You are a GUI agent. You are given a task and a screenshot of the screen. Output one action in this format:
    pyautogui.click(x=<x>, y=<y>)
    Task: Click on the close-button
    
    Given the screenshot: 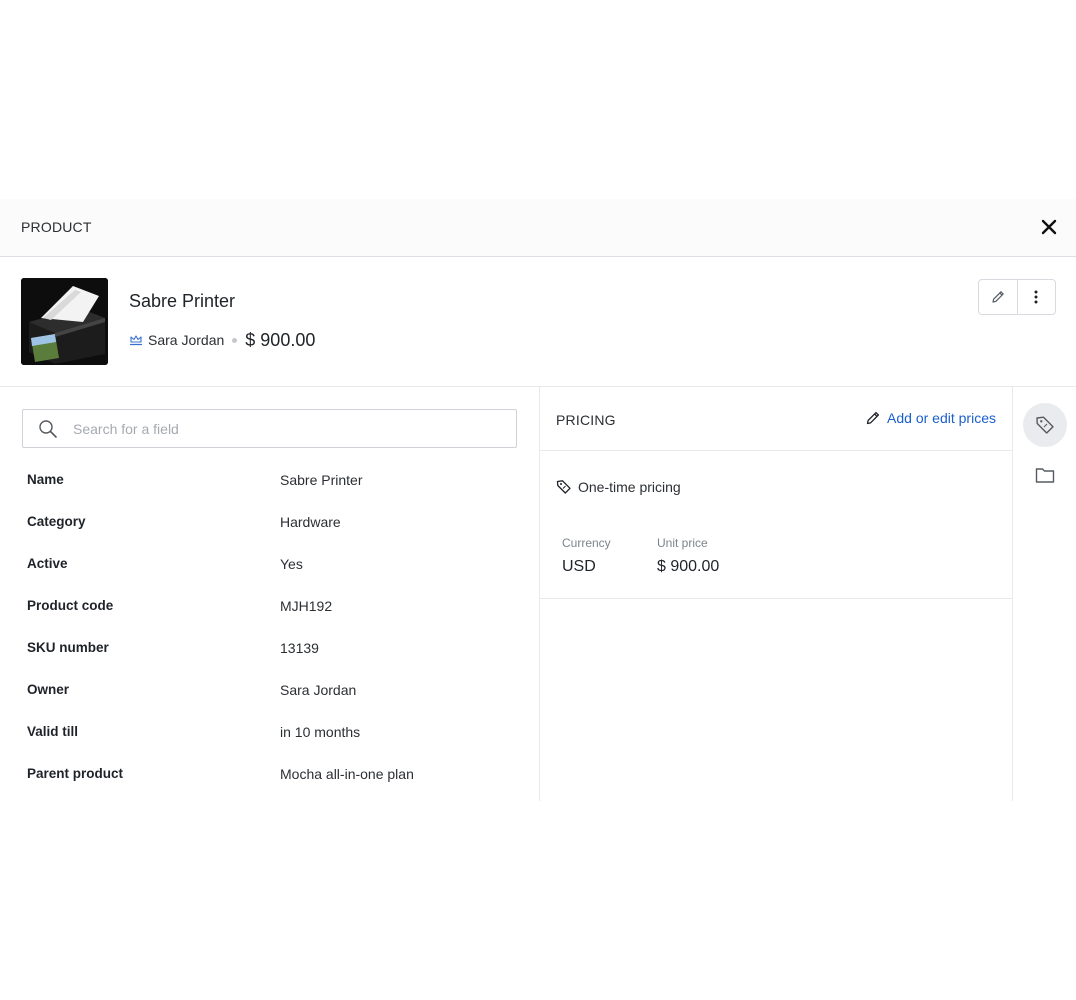 What is the action you would take?
    pyautogui.click(x=1049, y=227)
    